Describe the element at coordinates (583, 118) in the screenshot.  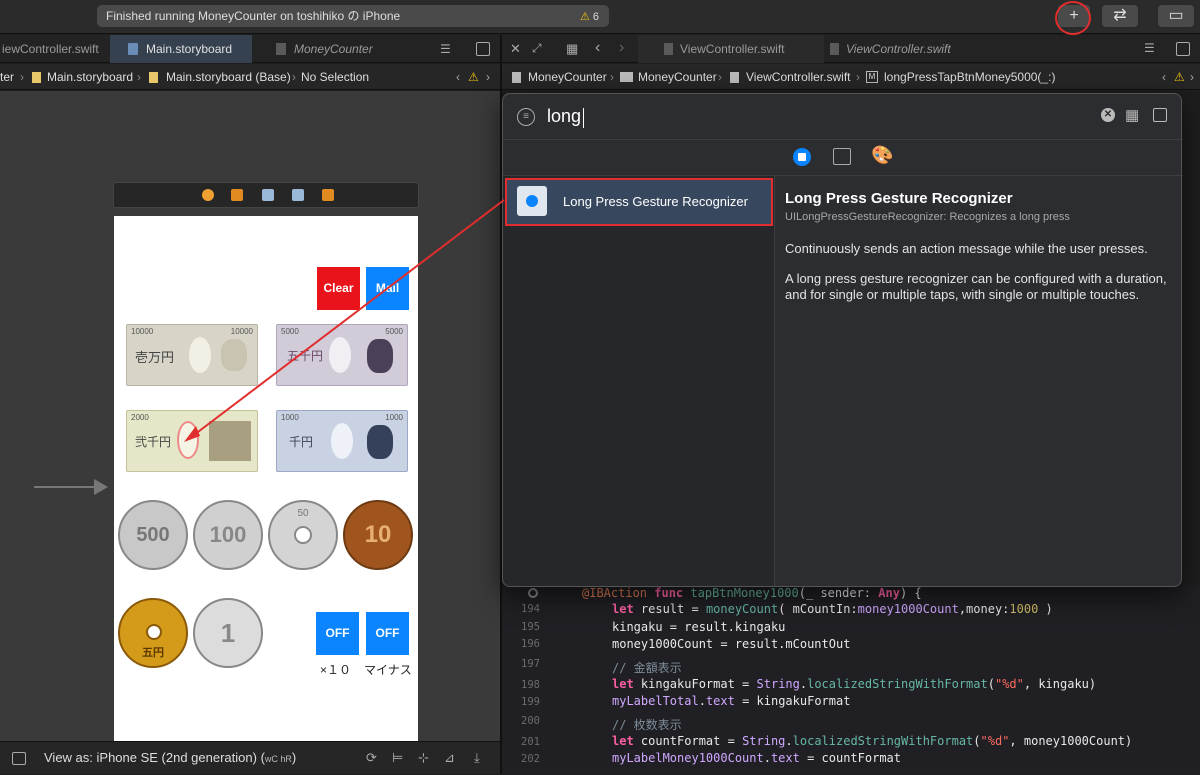
I see `text-cursor` at that location.